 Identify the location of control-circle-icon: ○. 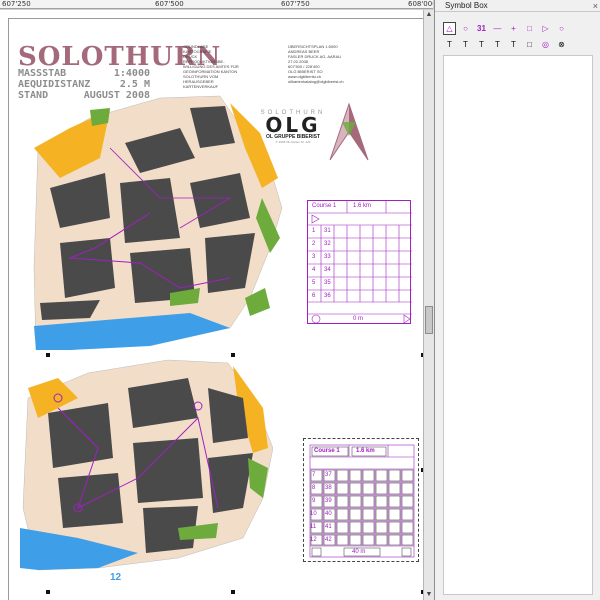
(465, 28).